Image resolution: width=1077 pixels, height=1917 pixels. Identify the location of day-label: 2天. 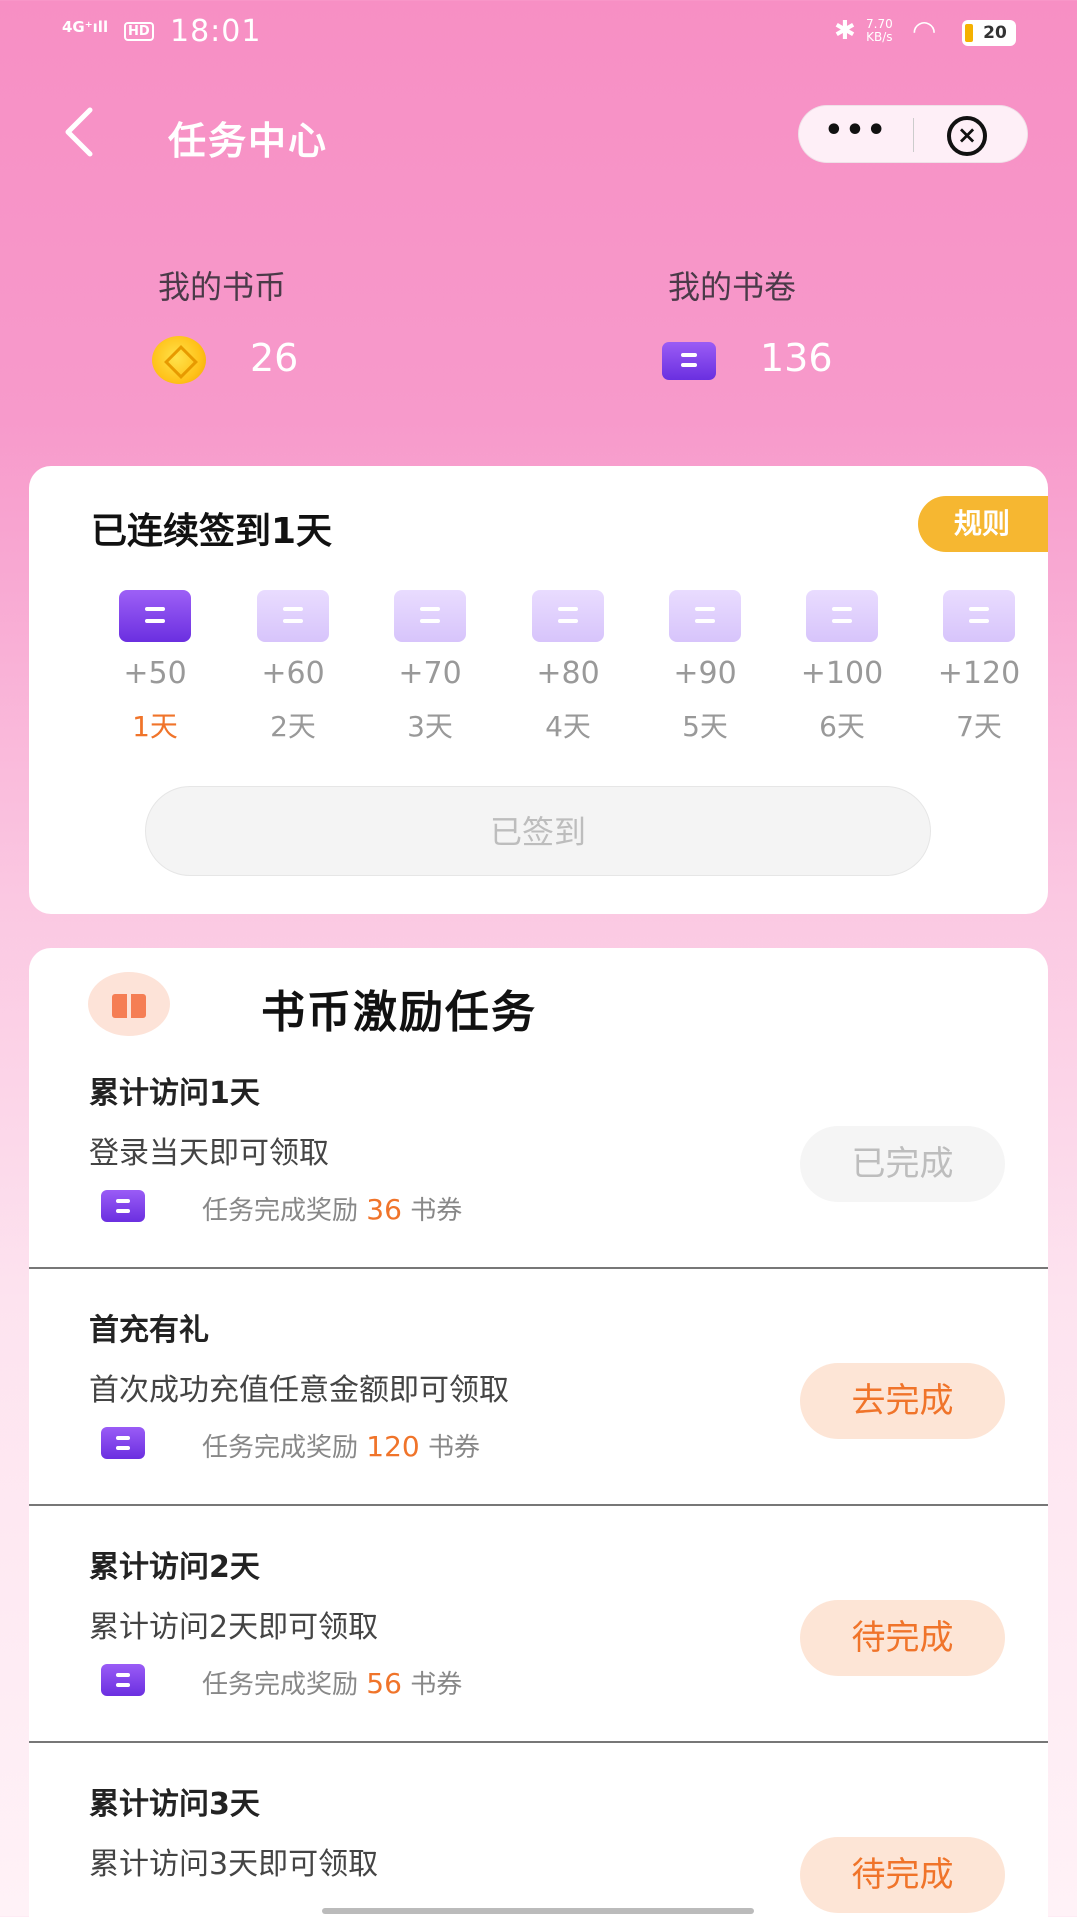
(293, 726).